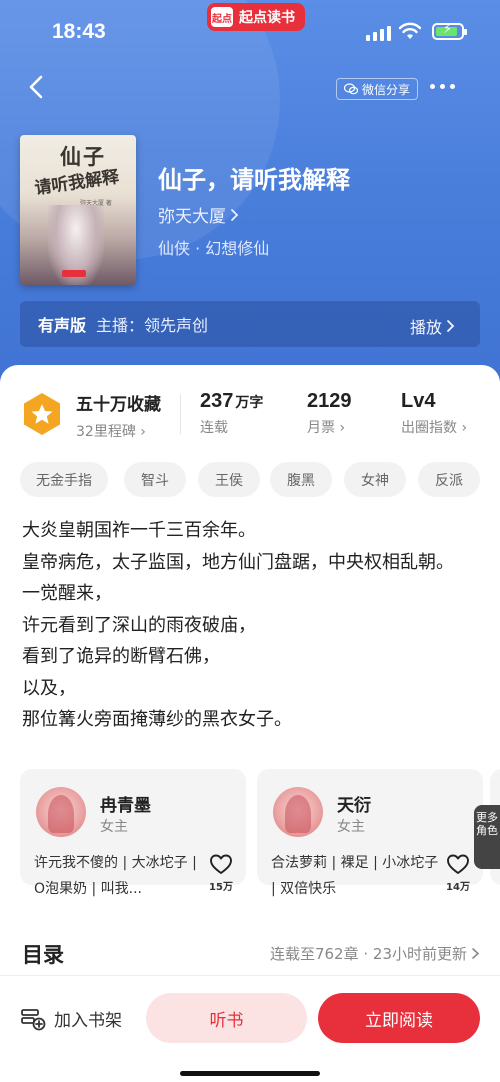  What do you see at coordinates (37, 87) in the screenshot?
I see `back-button` at bounding box center [37, 87].